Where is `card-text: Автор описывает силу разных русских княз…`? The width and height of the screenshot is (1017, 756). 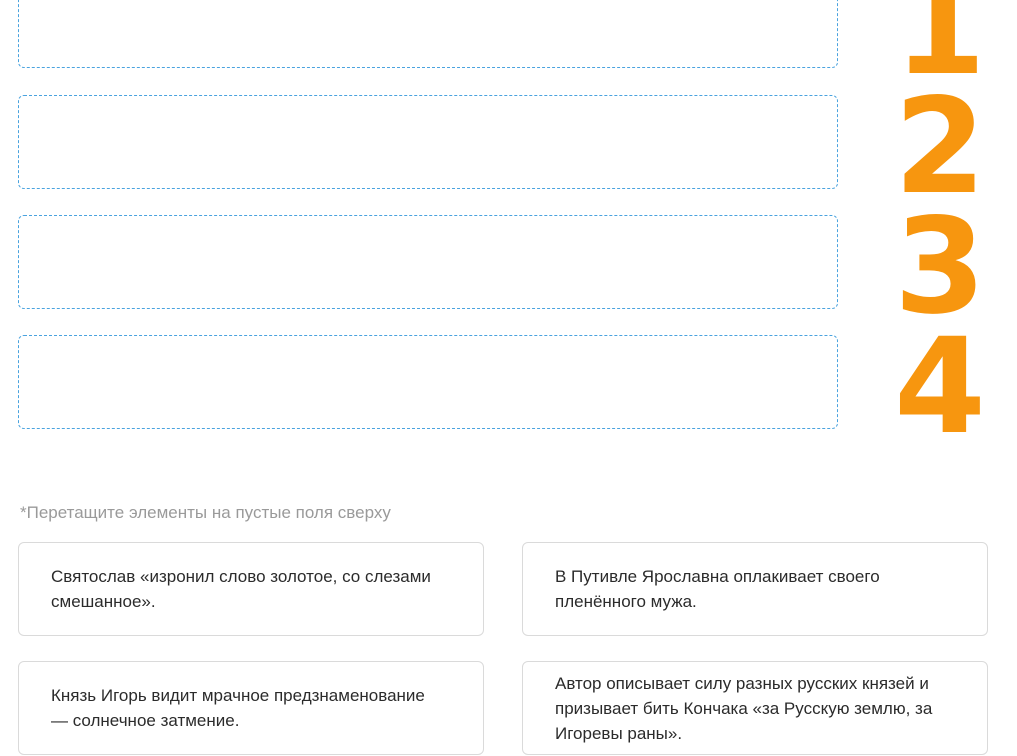 card-text: Автор описывает силу разных русских княз… is located at coordinates (744, 708).